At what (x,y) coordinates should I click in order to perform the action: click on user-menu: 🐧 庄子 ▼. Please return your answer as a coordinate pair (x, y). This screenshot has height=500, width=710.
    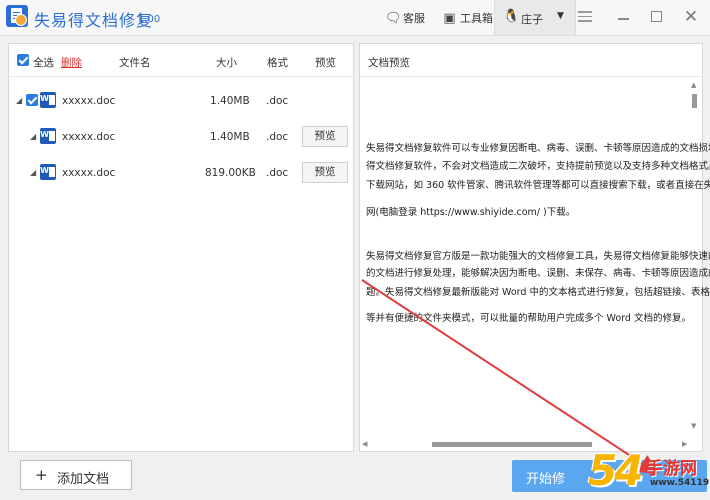
    Looking at the image, I should click on (535, 17).